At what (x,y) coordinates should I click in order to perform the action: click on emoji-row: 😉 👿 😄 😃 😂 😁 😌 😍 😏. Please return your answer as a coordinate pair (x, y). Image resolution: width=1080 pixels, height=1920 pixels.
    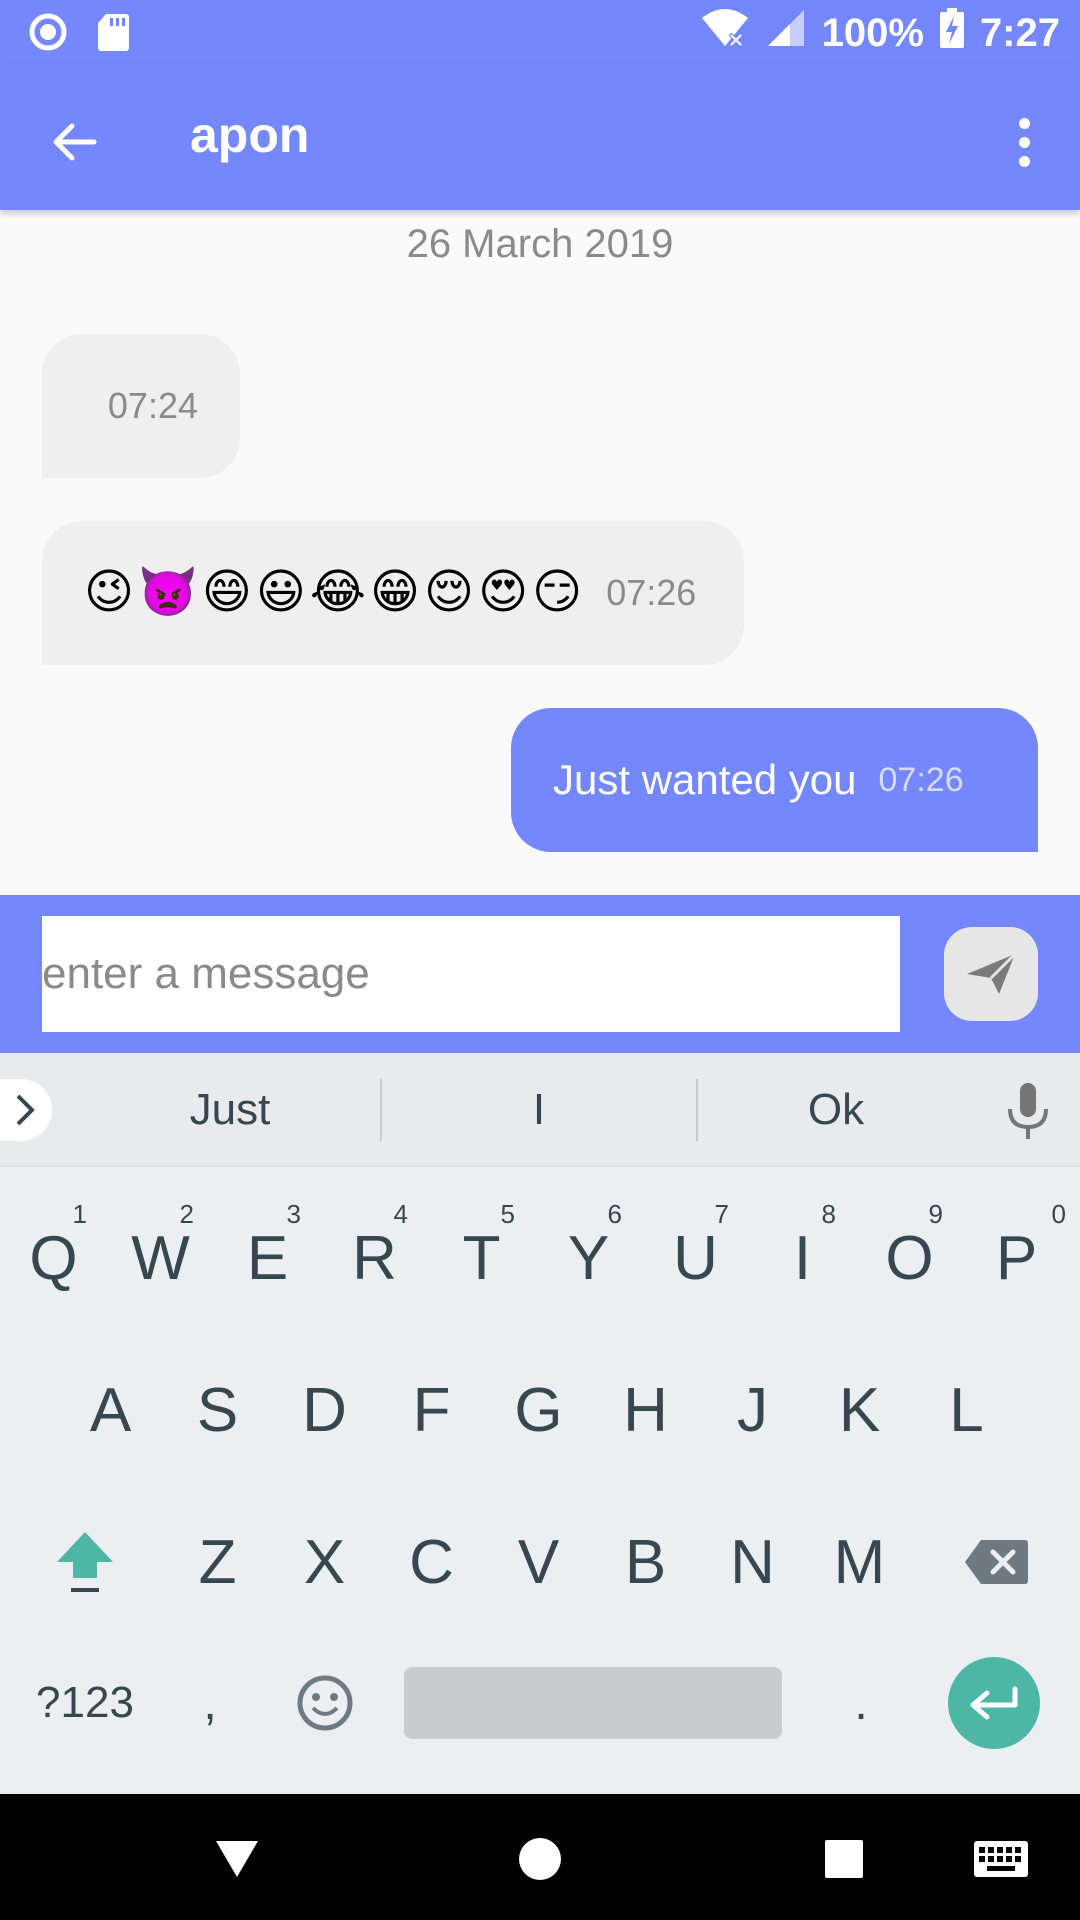
    Looking at the image, I should click on (333, 593).